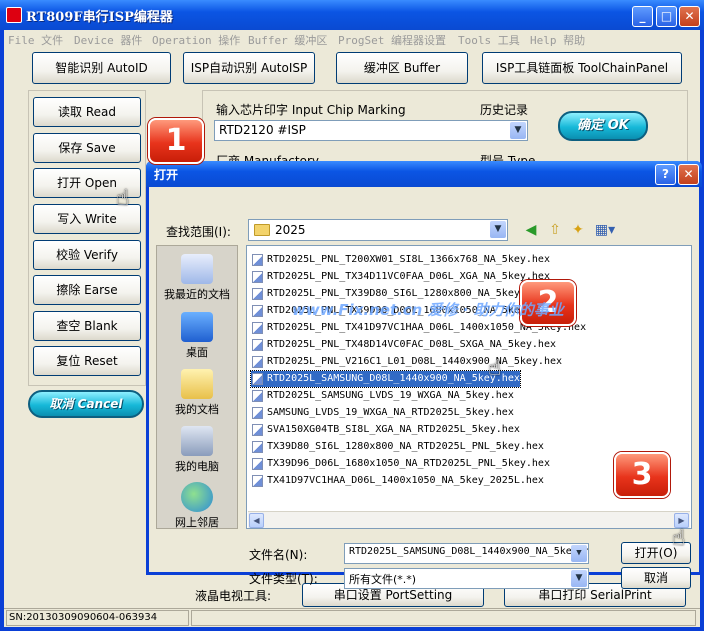 The image size is (704, 631). I want to click on view-menu-icon: ▦▾, so click(605, 230).